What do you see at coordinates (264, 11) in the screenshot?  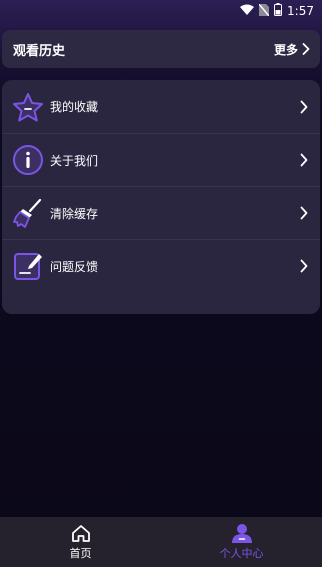 I see `no-sim-icon` at bounding box center [264, 11].